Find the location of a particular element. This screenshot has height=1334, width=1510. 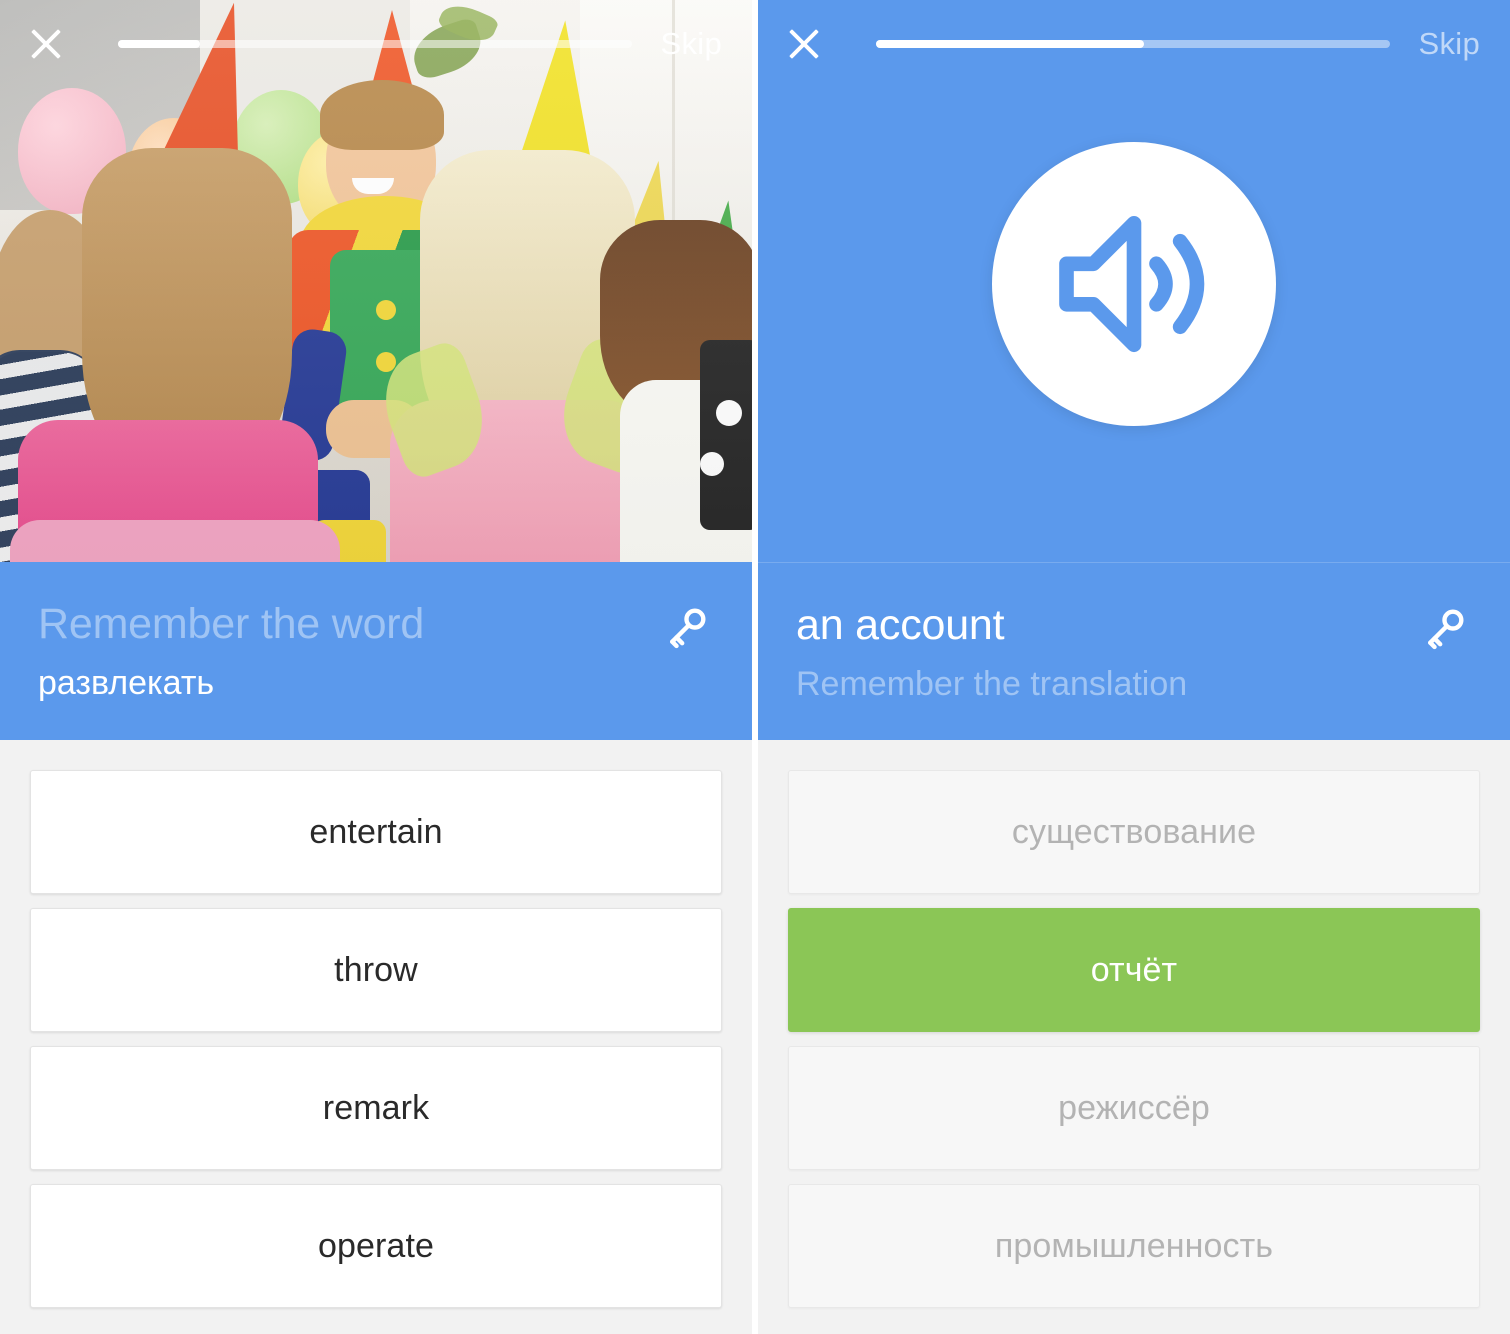

left-prompt-word: развлекать is located at coordinates (126, 683).